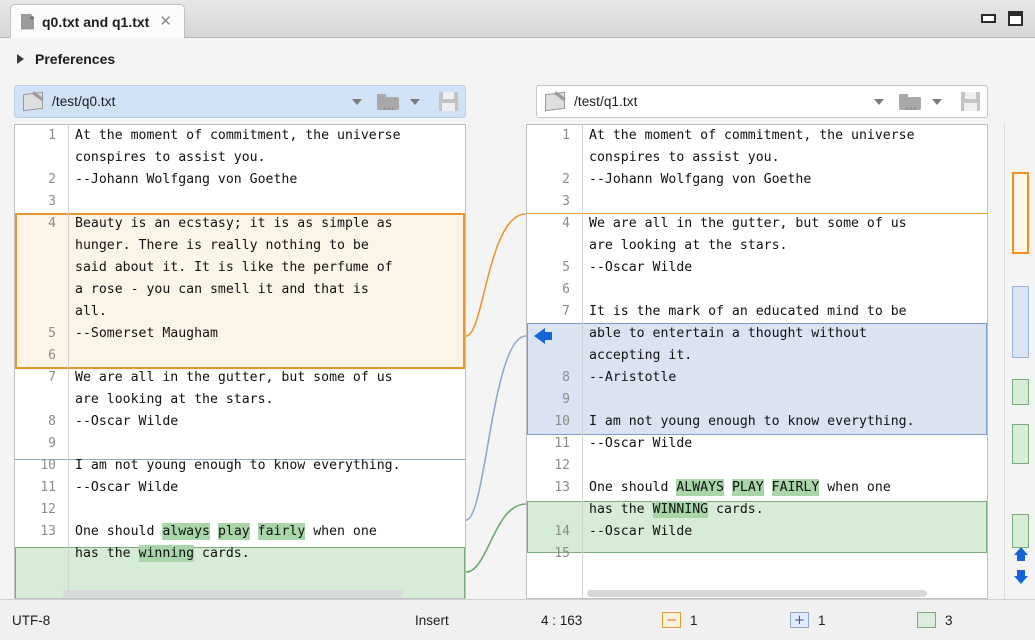 The width and height of the screenshot is (1035, 640). Describe the element at coordinates (75, 58) in the screenshot. I see `preferences-label: Preferences` at that location.